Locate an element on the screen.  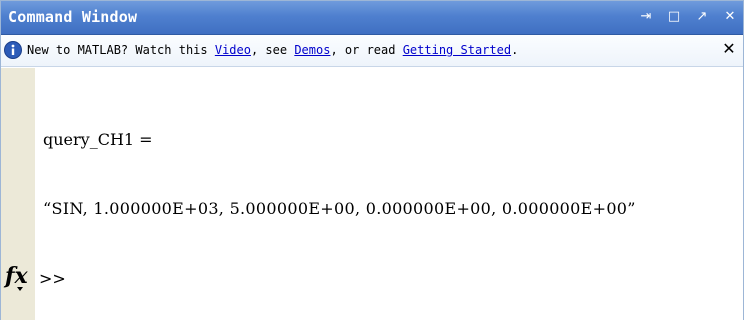
info-suffix: . is located at coordinates (515, 50).